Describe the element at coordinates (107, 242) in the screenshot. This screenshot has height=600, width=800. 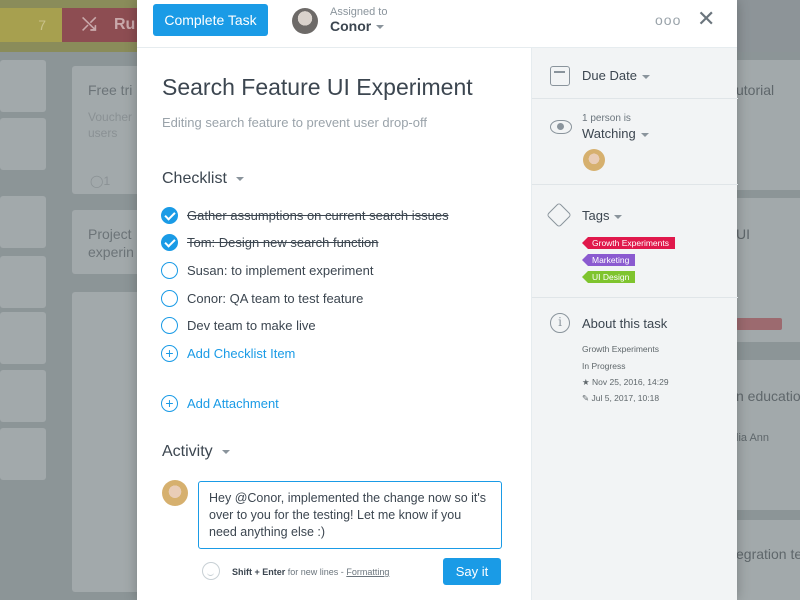
I see `background-card: Project experin` at that location.